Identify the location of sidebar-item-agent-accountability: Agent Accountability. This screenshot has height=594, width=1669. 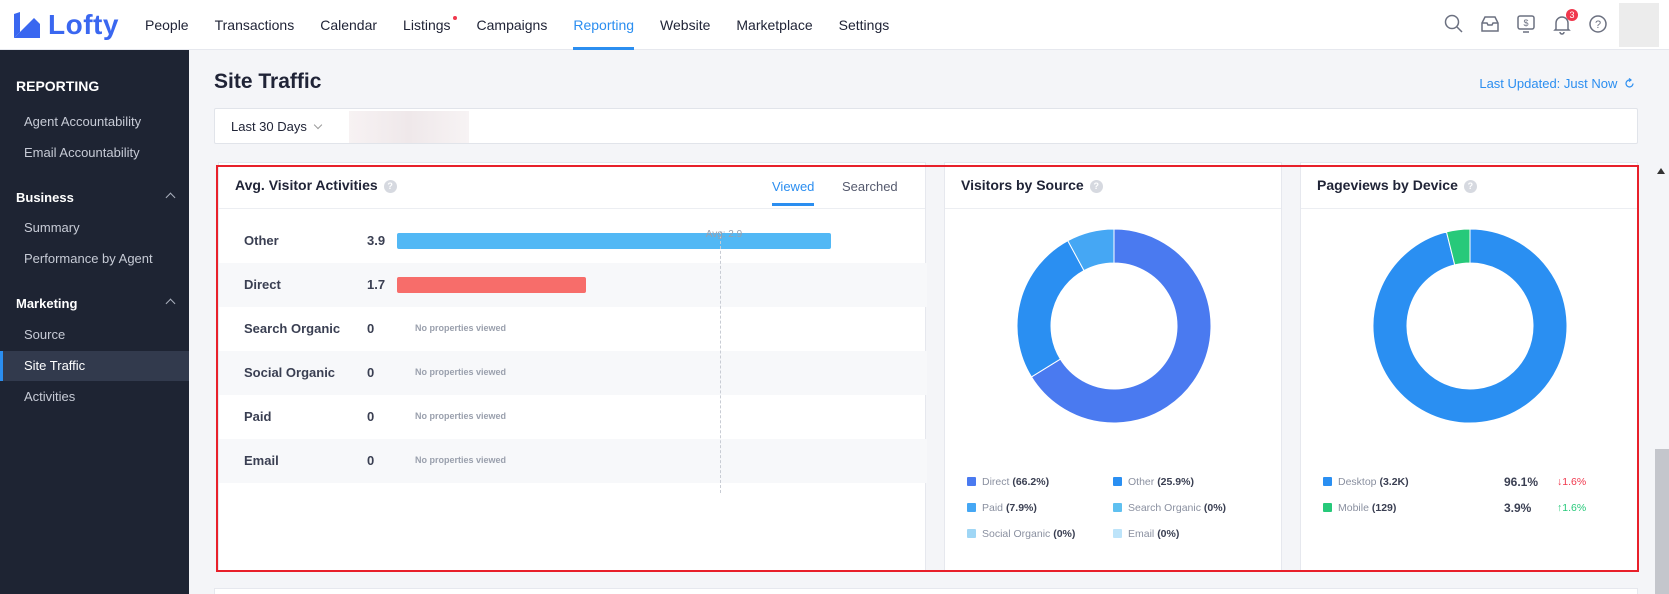
(94, 122).